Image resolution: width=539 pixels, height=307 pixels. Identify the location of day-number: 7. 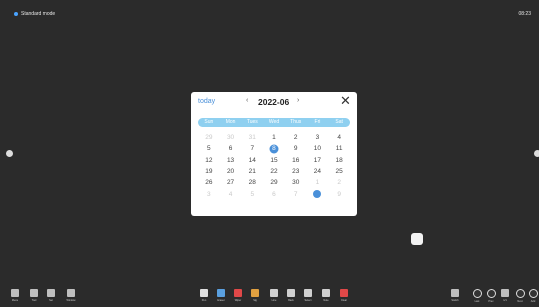
(252, 149).